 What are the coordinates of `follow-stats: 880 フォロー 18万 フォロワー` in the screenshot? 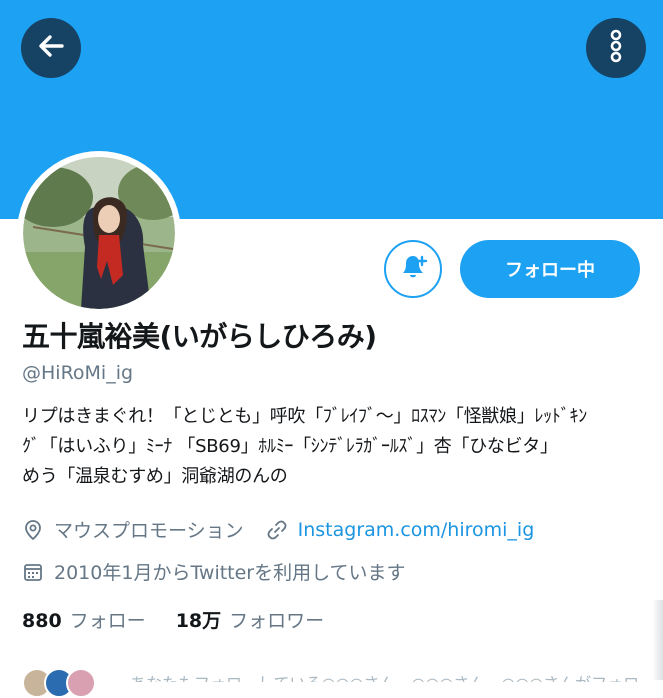 It's located at (173, 619).